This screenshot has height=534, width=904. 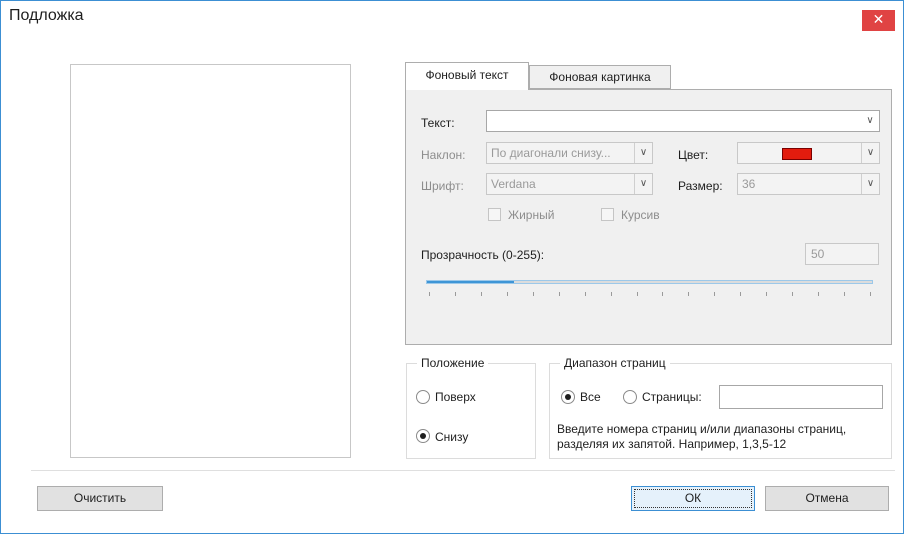 What do you see at coordinates (568, 397) in the screenshot?
I see `all-pages-radio` at bounding box center [568, 397].